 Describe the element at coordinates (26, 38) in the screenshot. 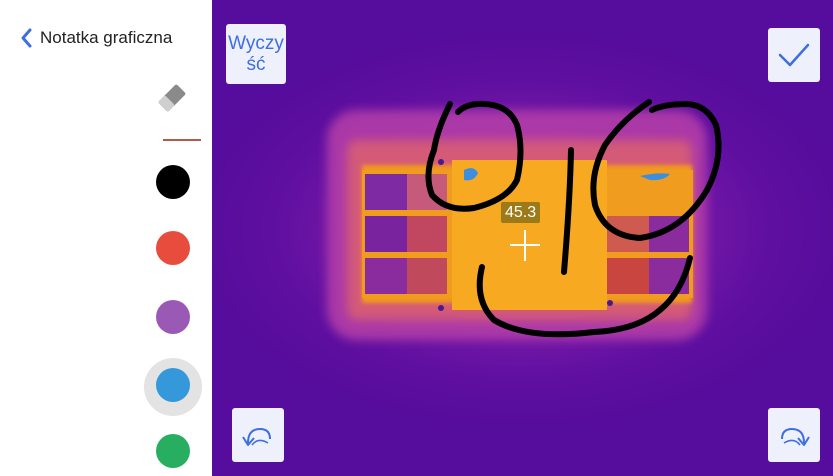

I see `chevron-left-icon` at that location.